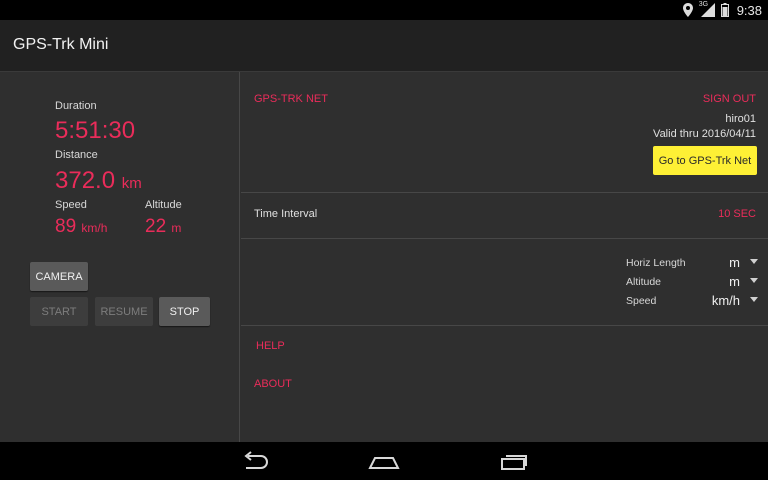  I want to click on time-interval-value: 10 SEC, so click(737, 214).